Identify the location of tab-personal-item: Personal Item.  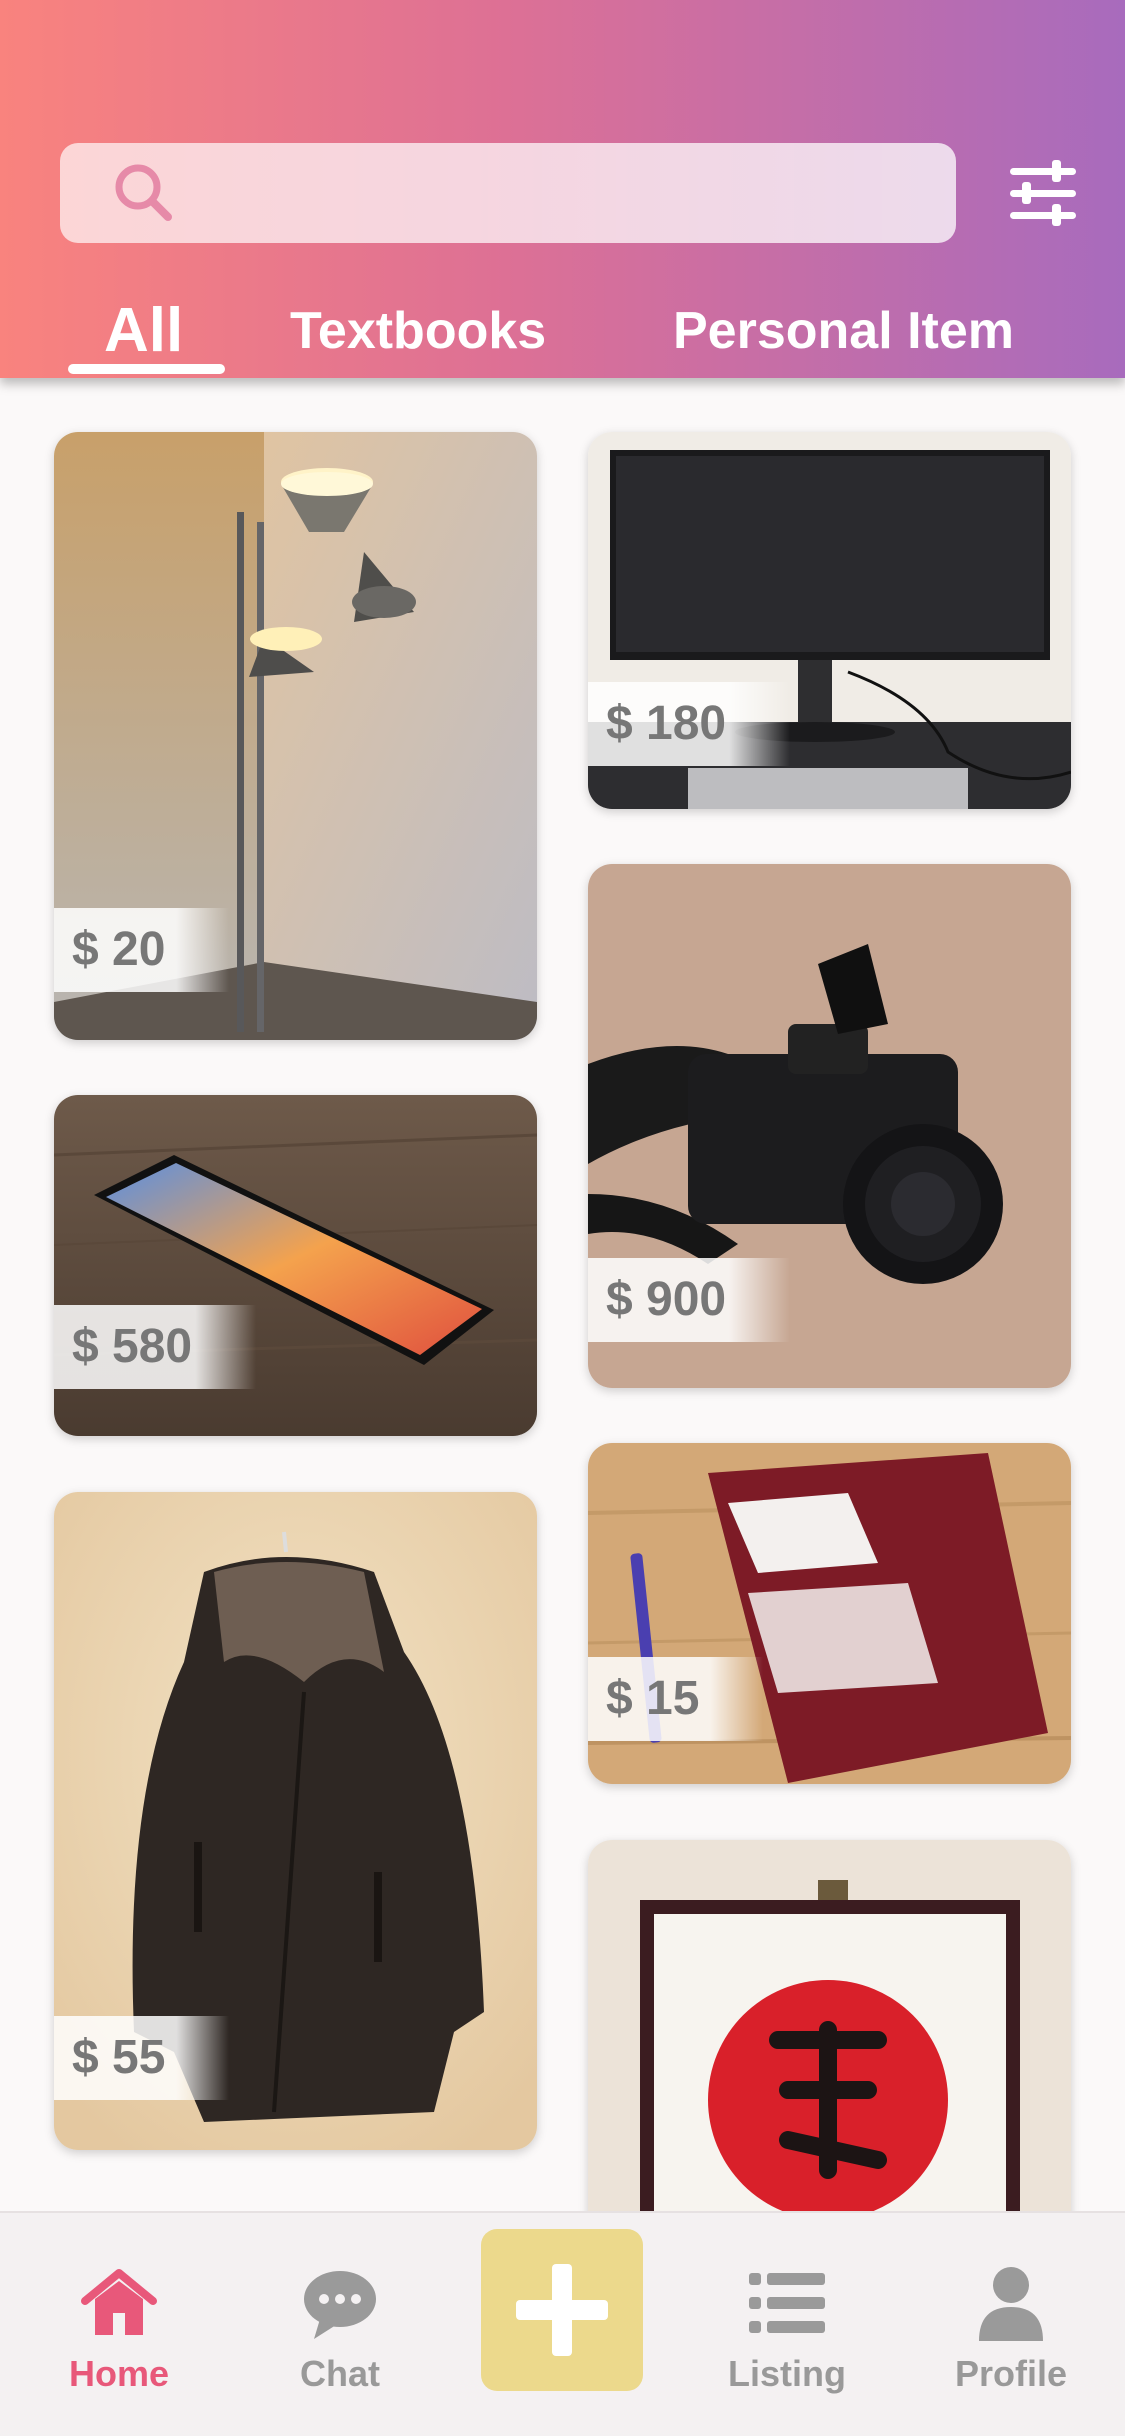
(843, 331).